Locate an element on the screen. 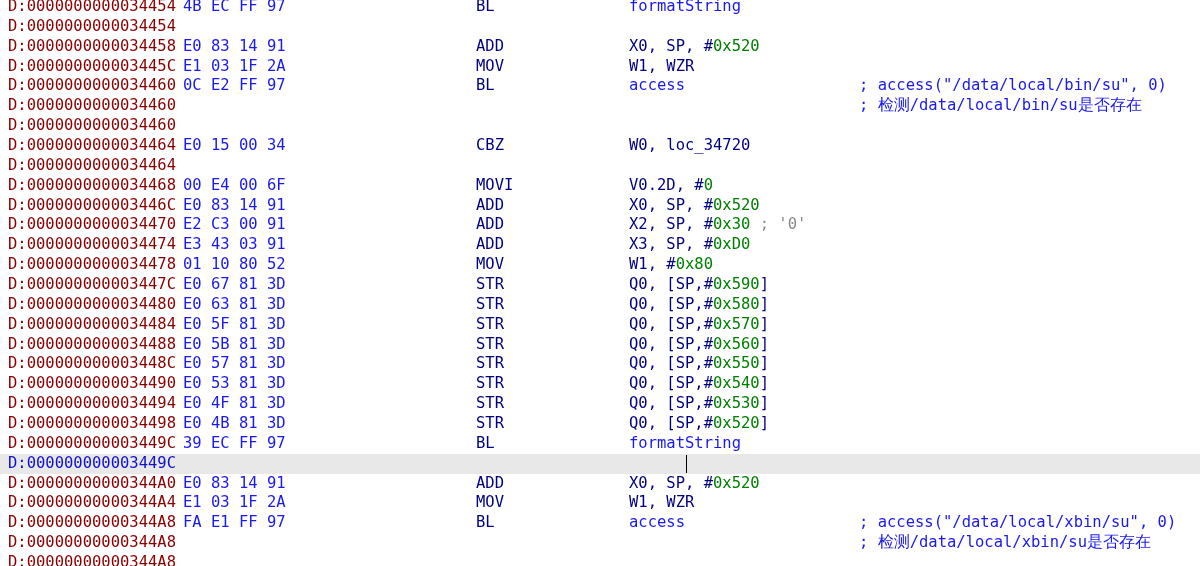  opcode-bytes: E0 4B 81 3D is located at coordinates (235, 424).